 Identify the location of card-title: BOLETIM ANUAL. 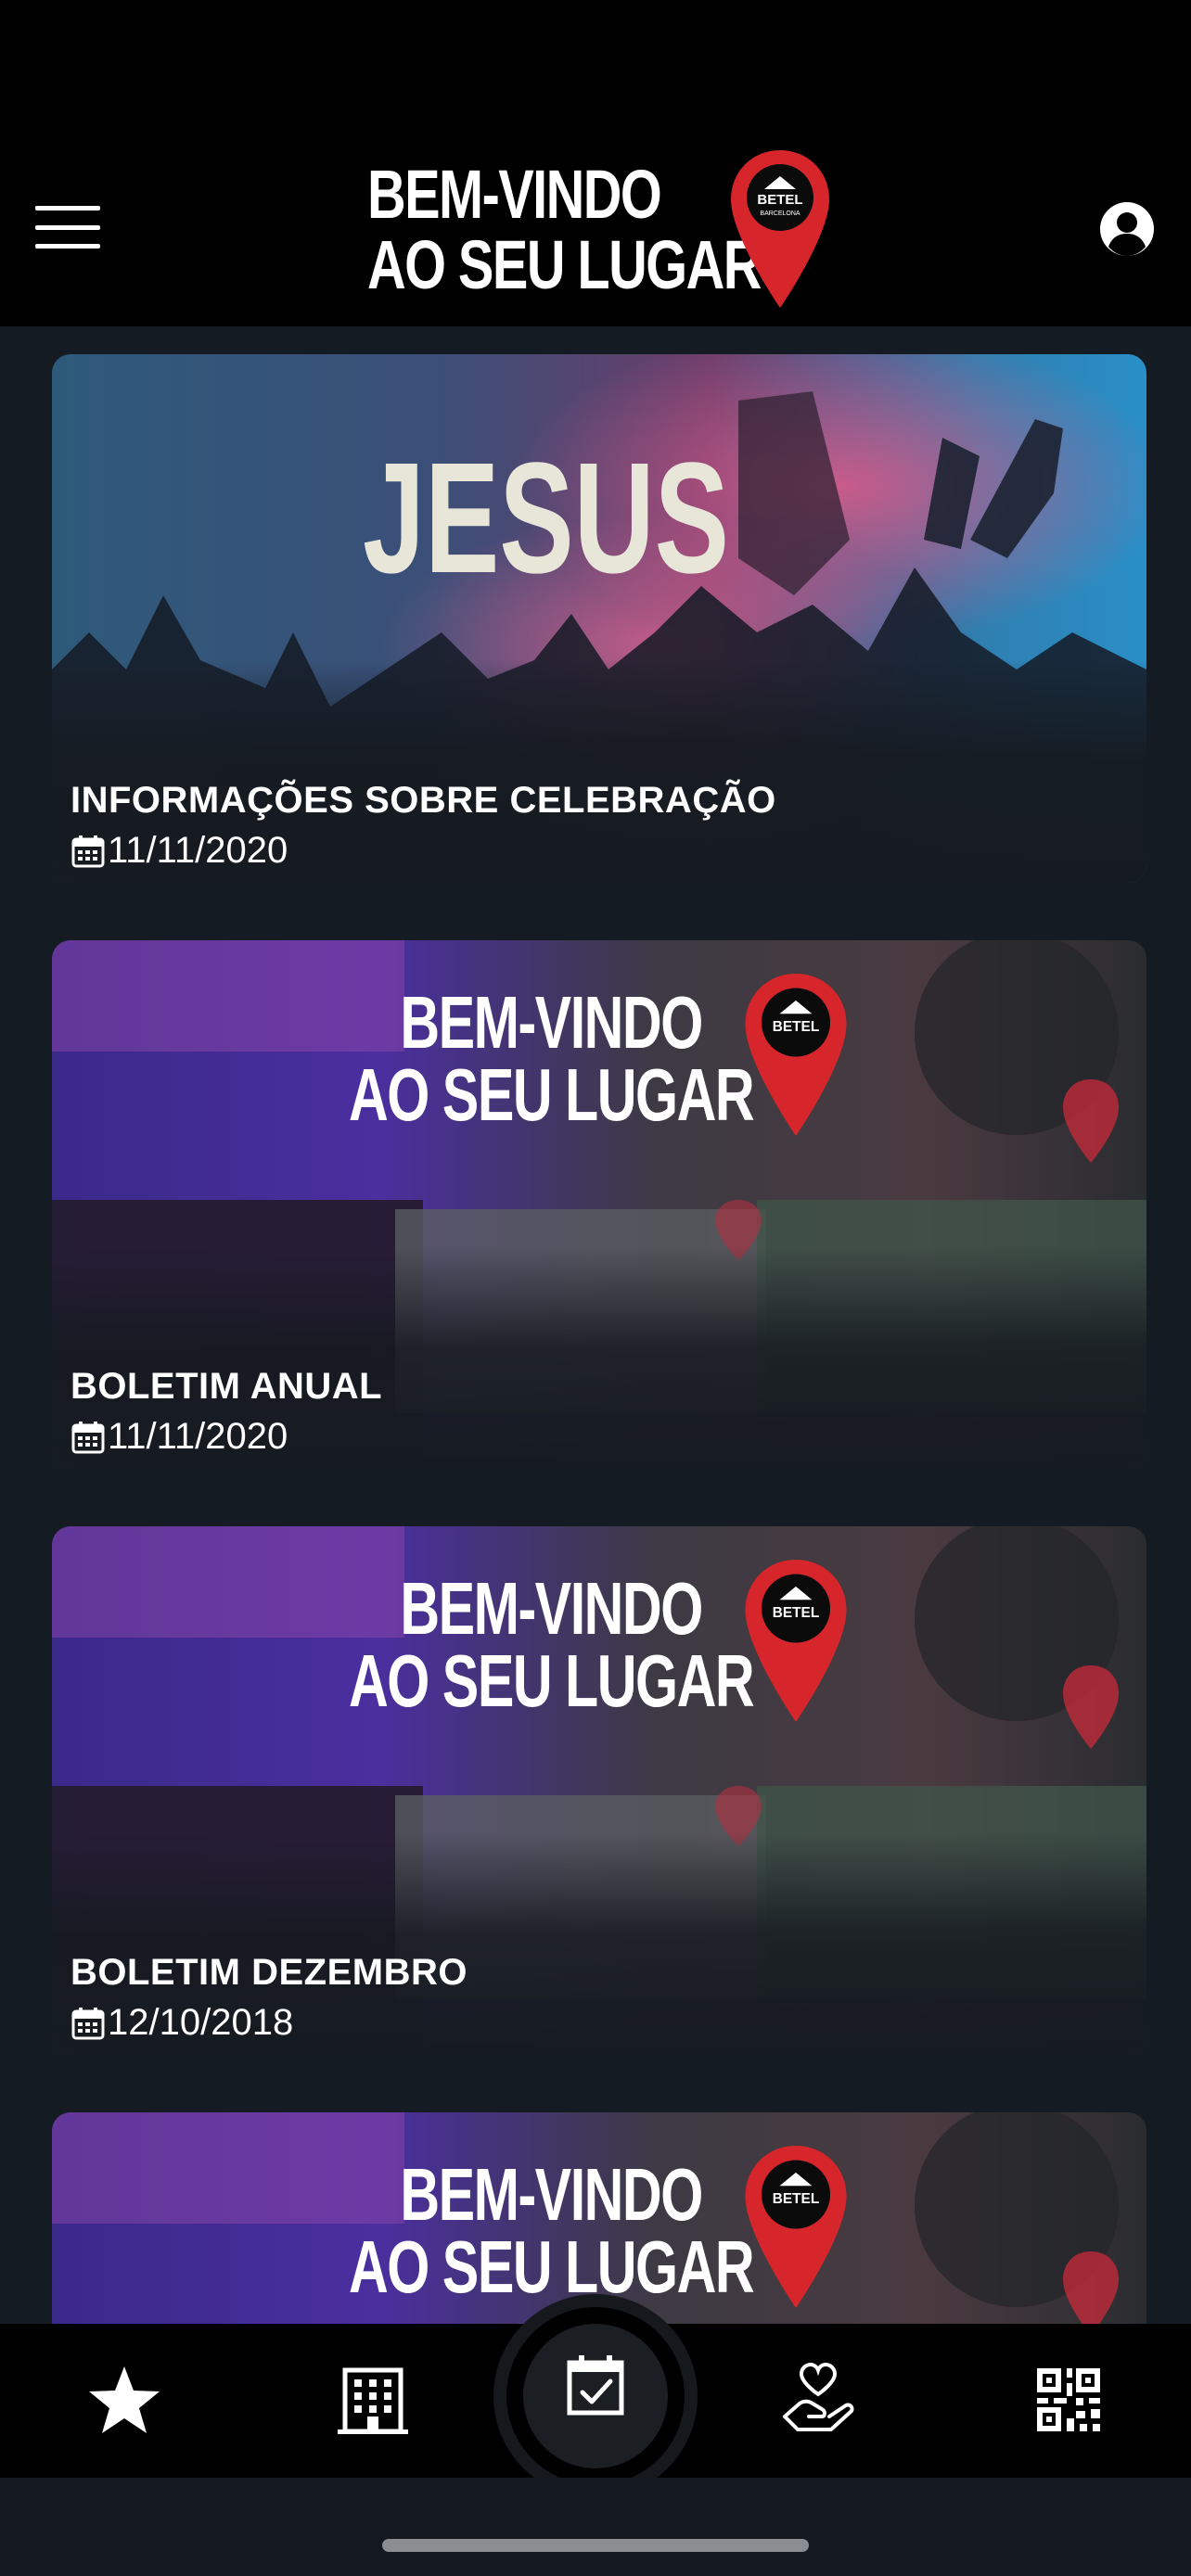
(226, 1386).